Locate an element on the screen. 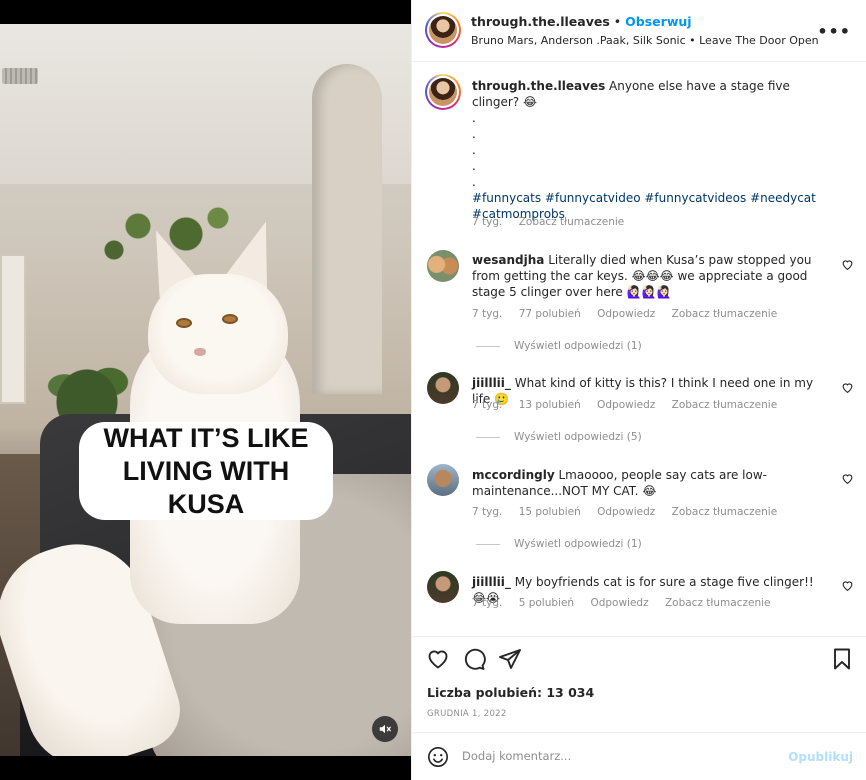 This screenshot has height=780, width=866. caption-meta: 7 tyg. Zobacz tłumaczenie is located at coordinates (554, 222).